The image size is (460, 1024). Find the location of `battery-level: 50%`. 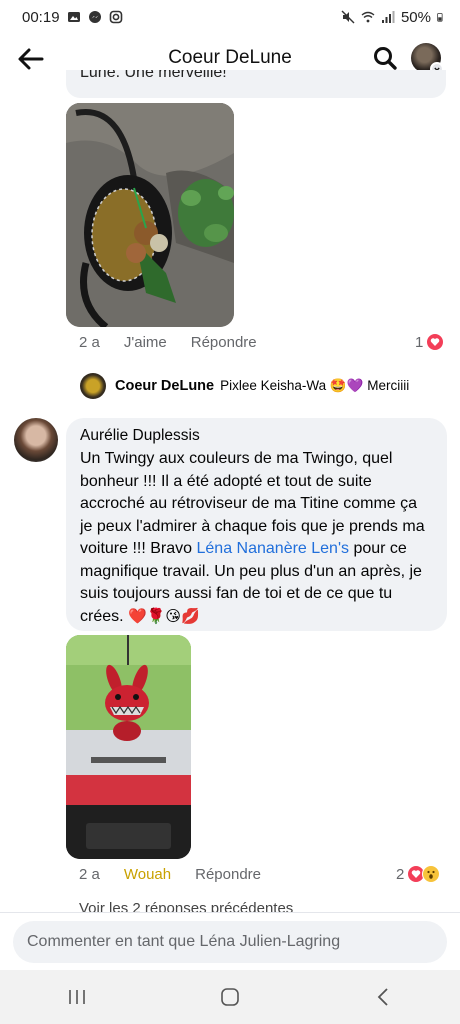

battery-level: 50% is located at coordinates (415, 17).